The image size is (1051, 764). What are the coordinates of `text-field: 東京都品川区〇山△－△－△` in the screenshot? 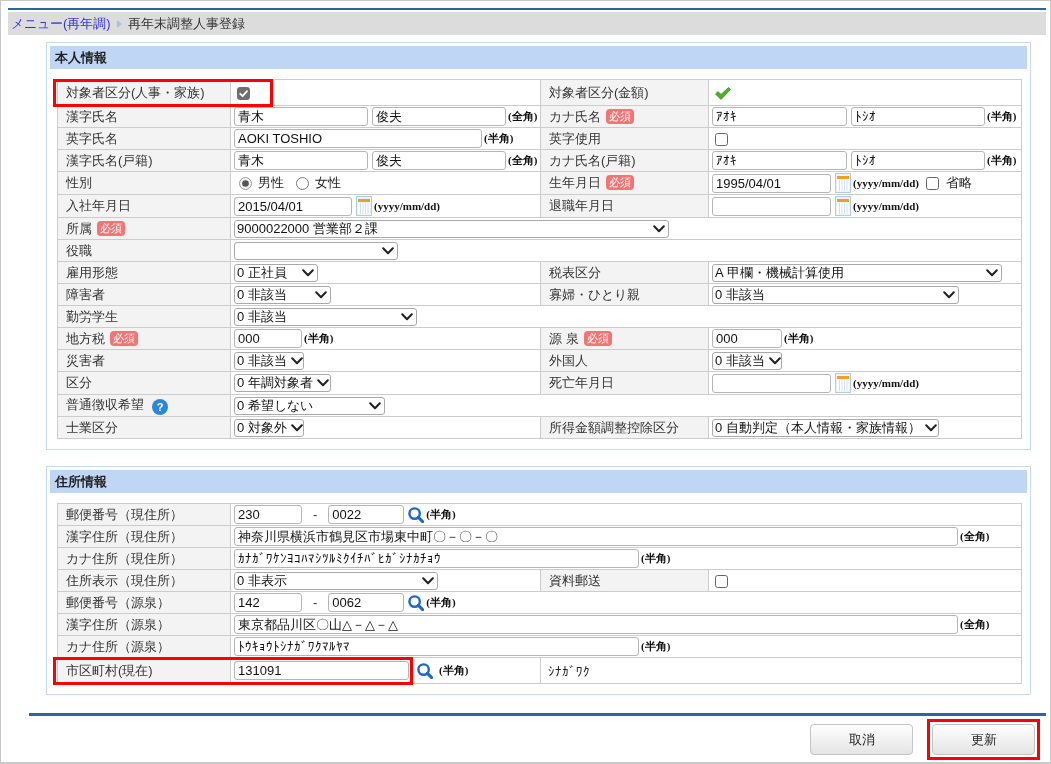 It's located at (596, 624).